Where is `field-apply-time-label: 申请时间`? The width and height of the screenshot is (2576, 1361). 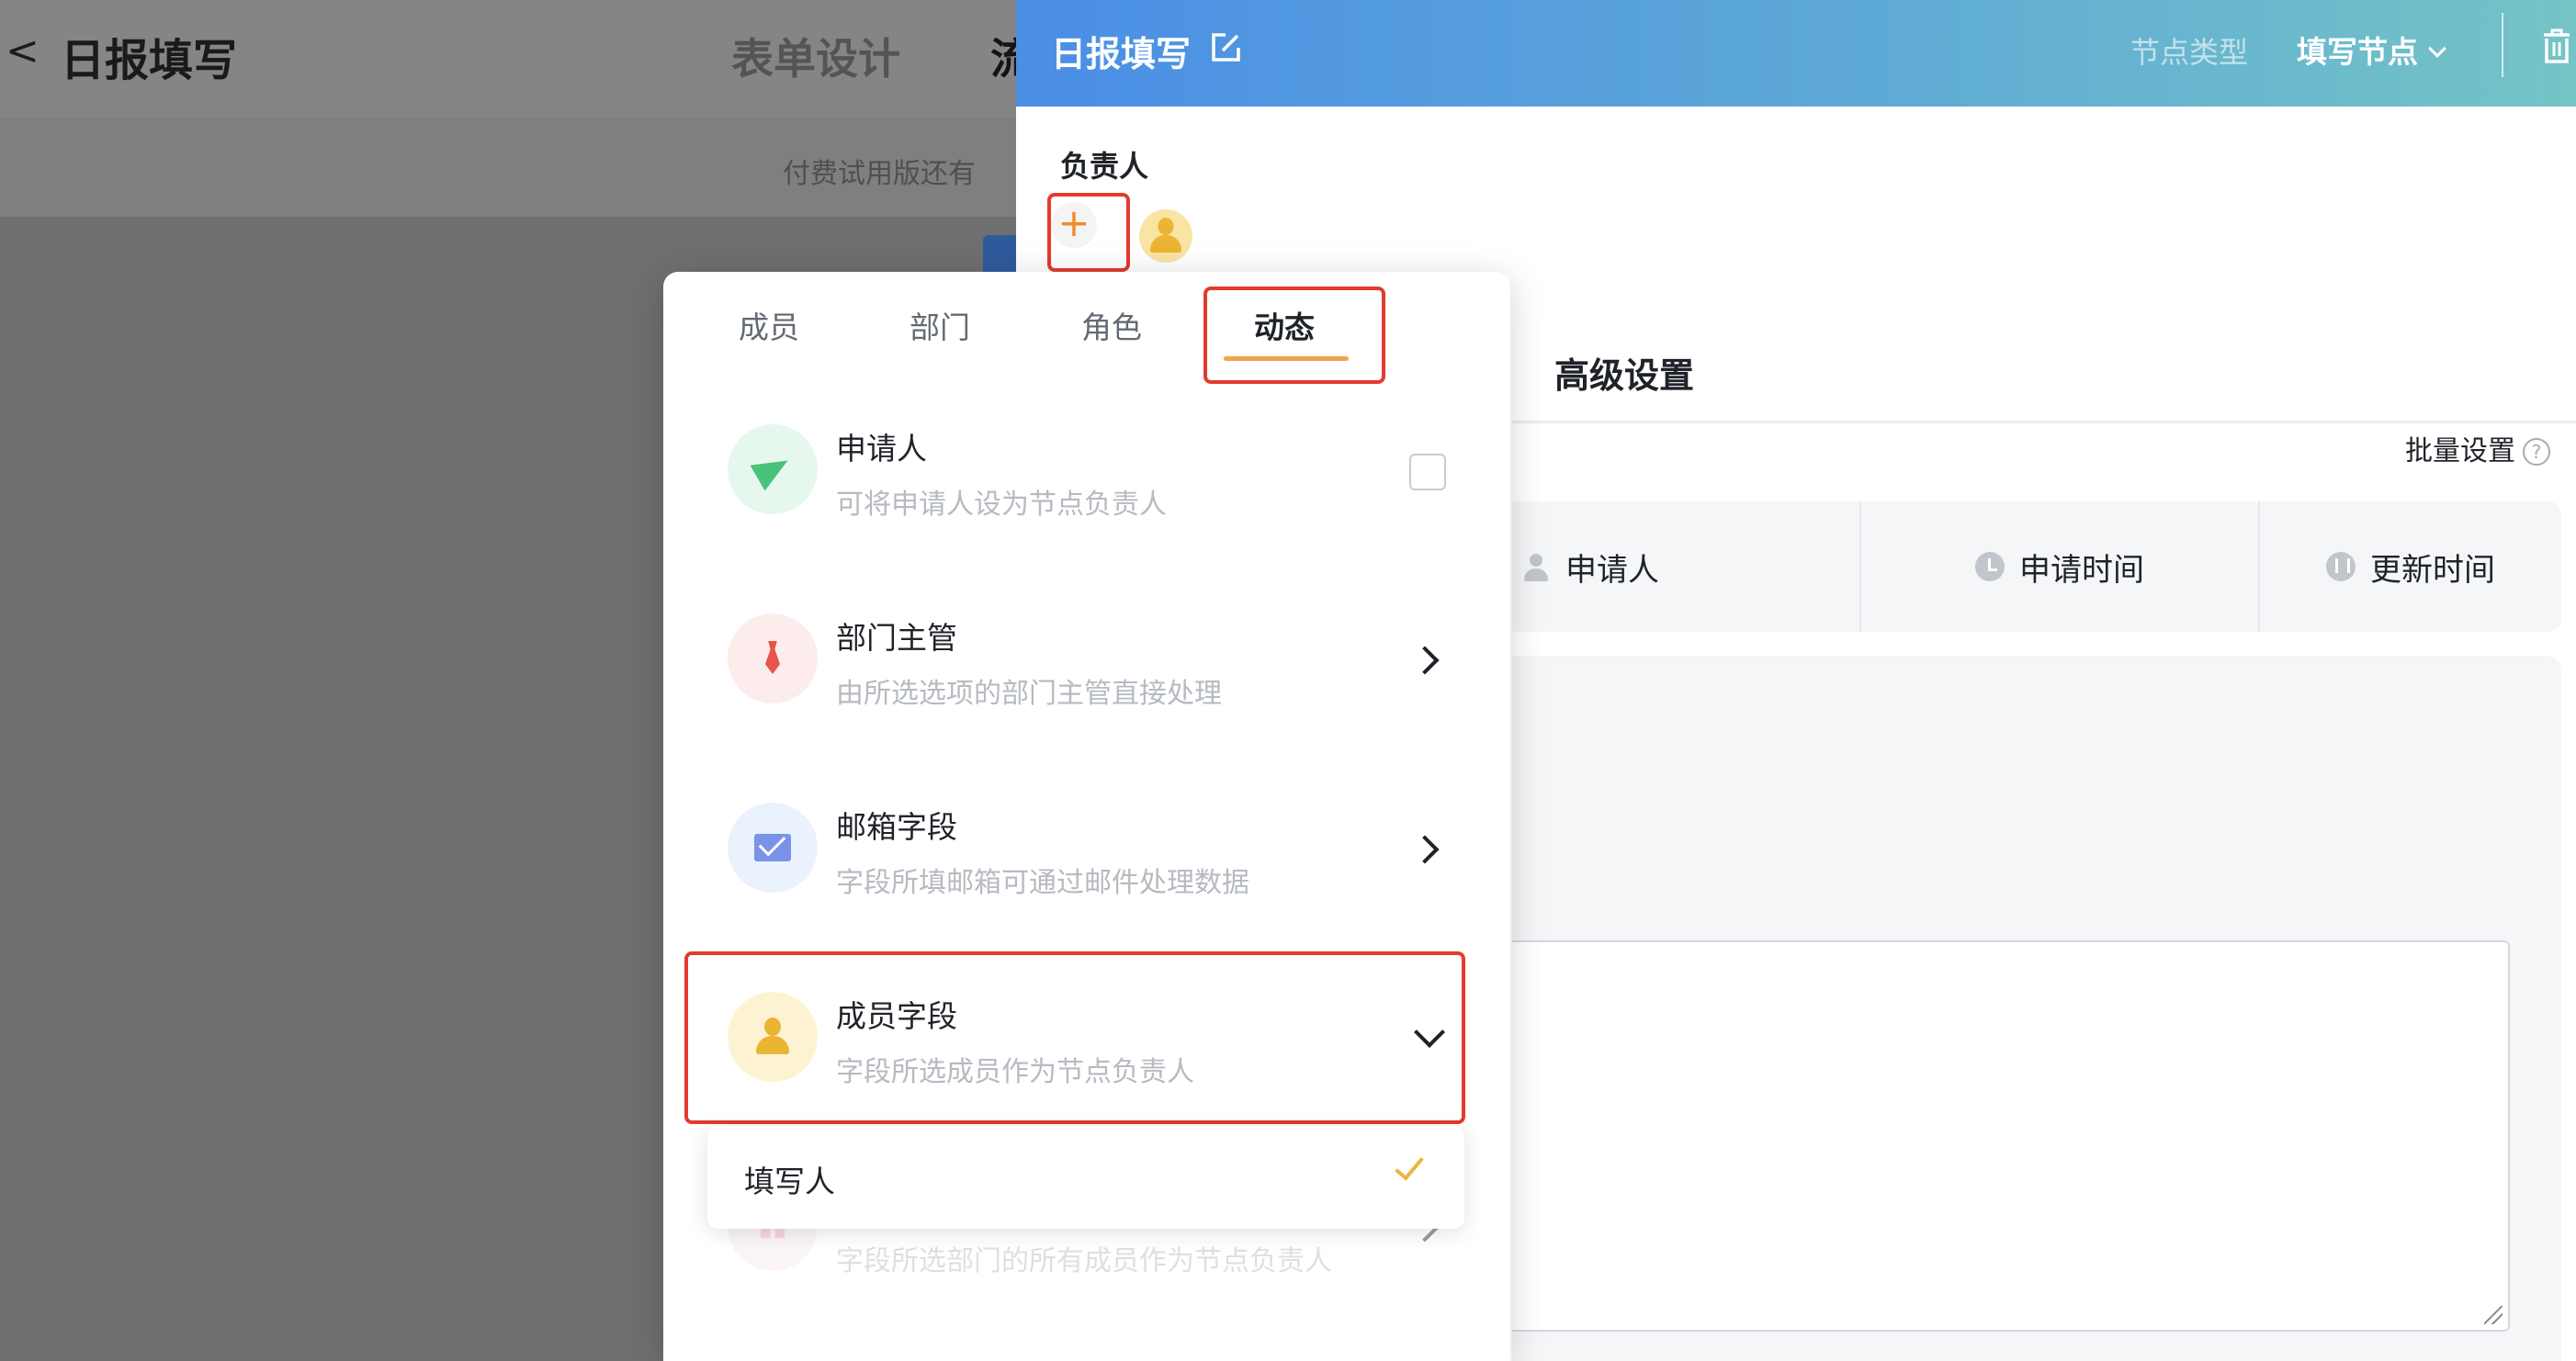
field-apply-time-label: 申请时间 is located at coordinates (2081, 570).